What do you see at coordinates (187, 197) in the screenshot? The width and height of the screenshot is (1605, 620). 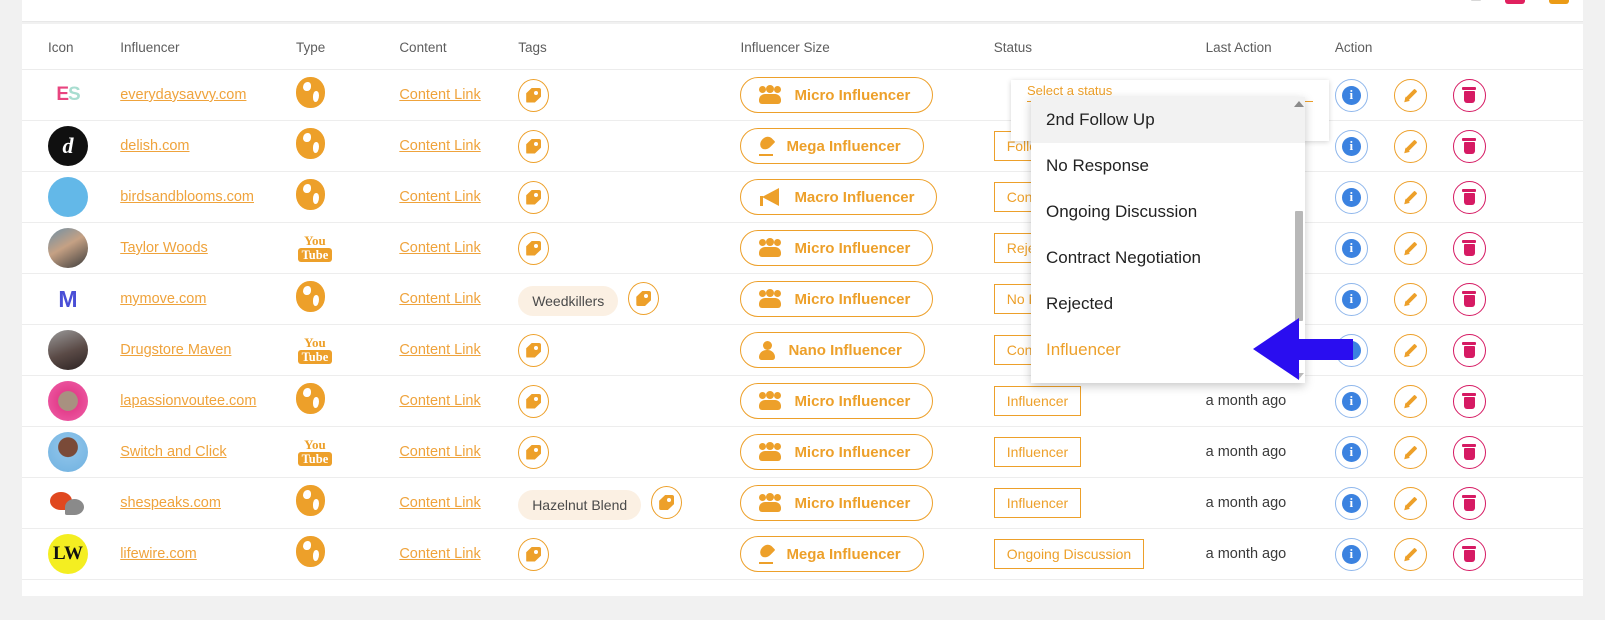 I see `influencer-link: birdsandblooms.com` at bounding box center [187, 197].